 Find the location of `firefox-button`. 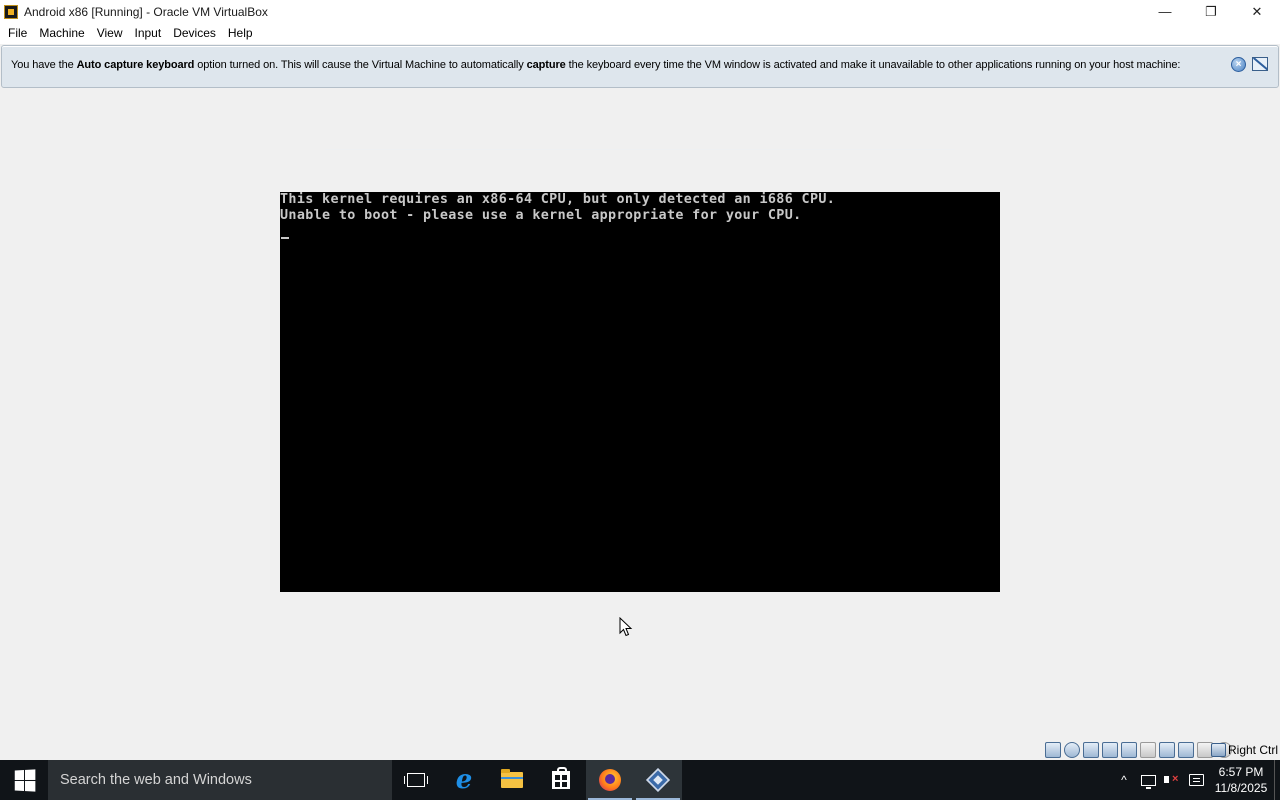

firefox-button is located at coordinates (610, 780).